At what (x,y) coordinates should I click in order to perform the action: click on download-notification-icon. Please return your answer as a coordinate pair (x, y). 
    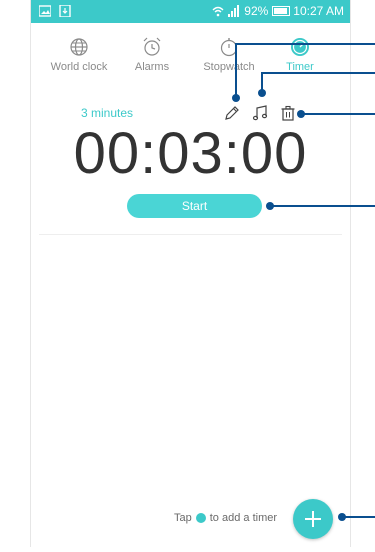
    Looking at the image, I should click on (65, 11).